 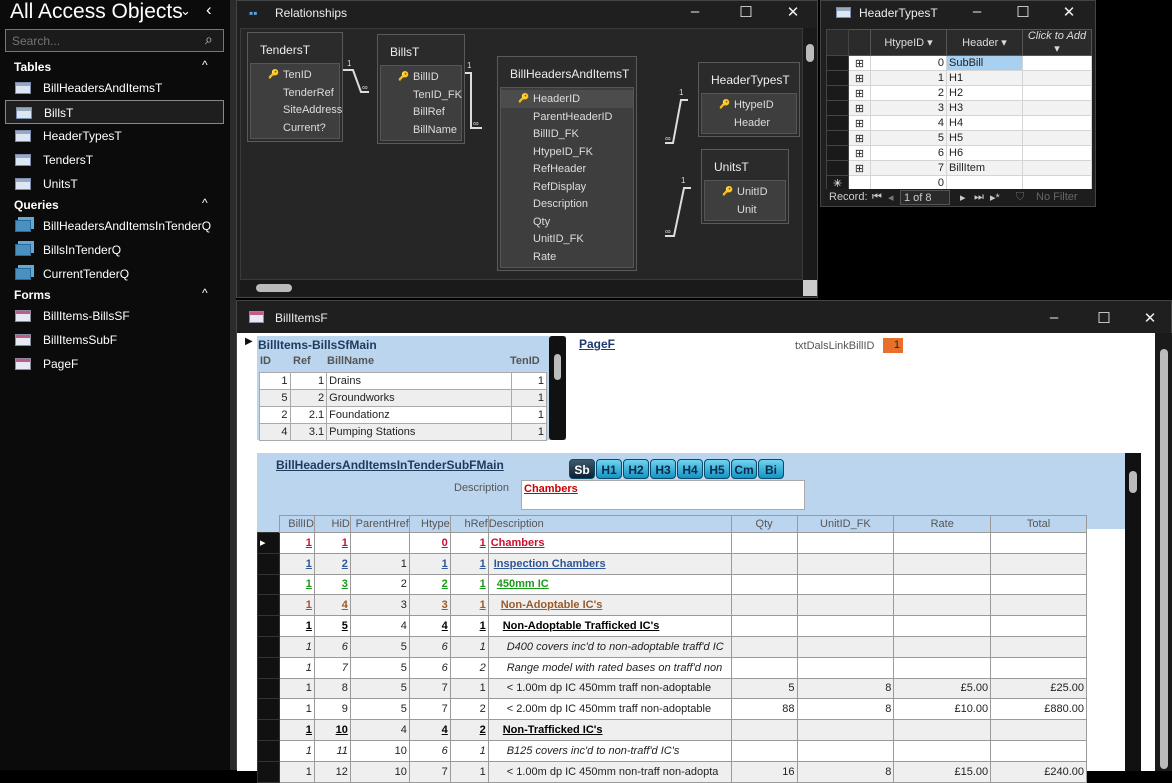 What do you see at coordinates (609, 626) in the screenshot?
I see `description-cell: Non-Adoptable Trafficked IC's` at bounding box center [609, 626].